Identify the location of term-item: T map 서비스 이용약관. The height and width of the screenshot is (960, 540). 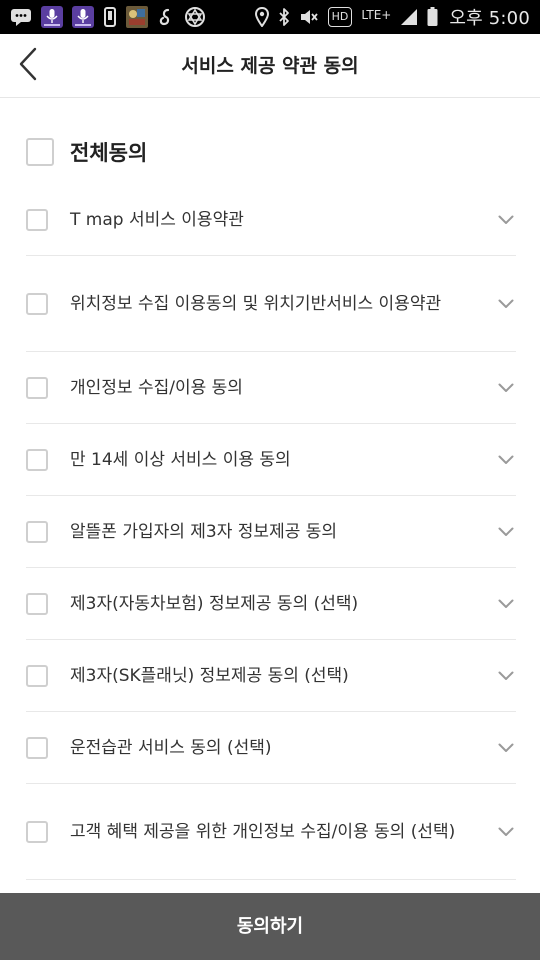
(271, 220).